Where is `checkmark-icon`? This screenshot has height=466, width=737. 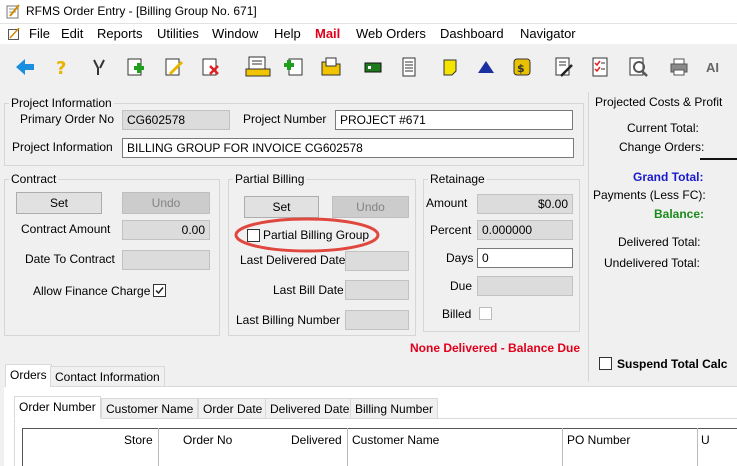
checkmark-icon is located at coordinates (159, 291).